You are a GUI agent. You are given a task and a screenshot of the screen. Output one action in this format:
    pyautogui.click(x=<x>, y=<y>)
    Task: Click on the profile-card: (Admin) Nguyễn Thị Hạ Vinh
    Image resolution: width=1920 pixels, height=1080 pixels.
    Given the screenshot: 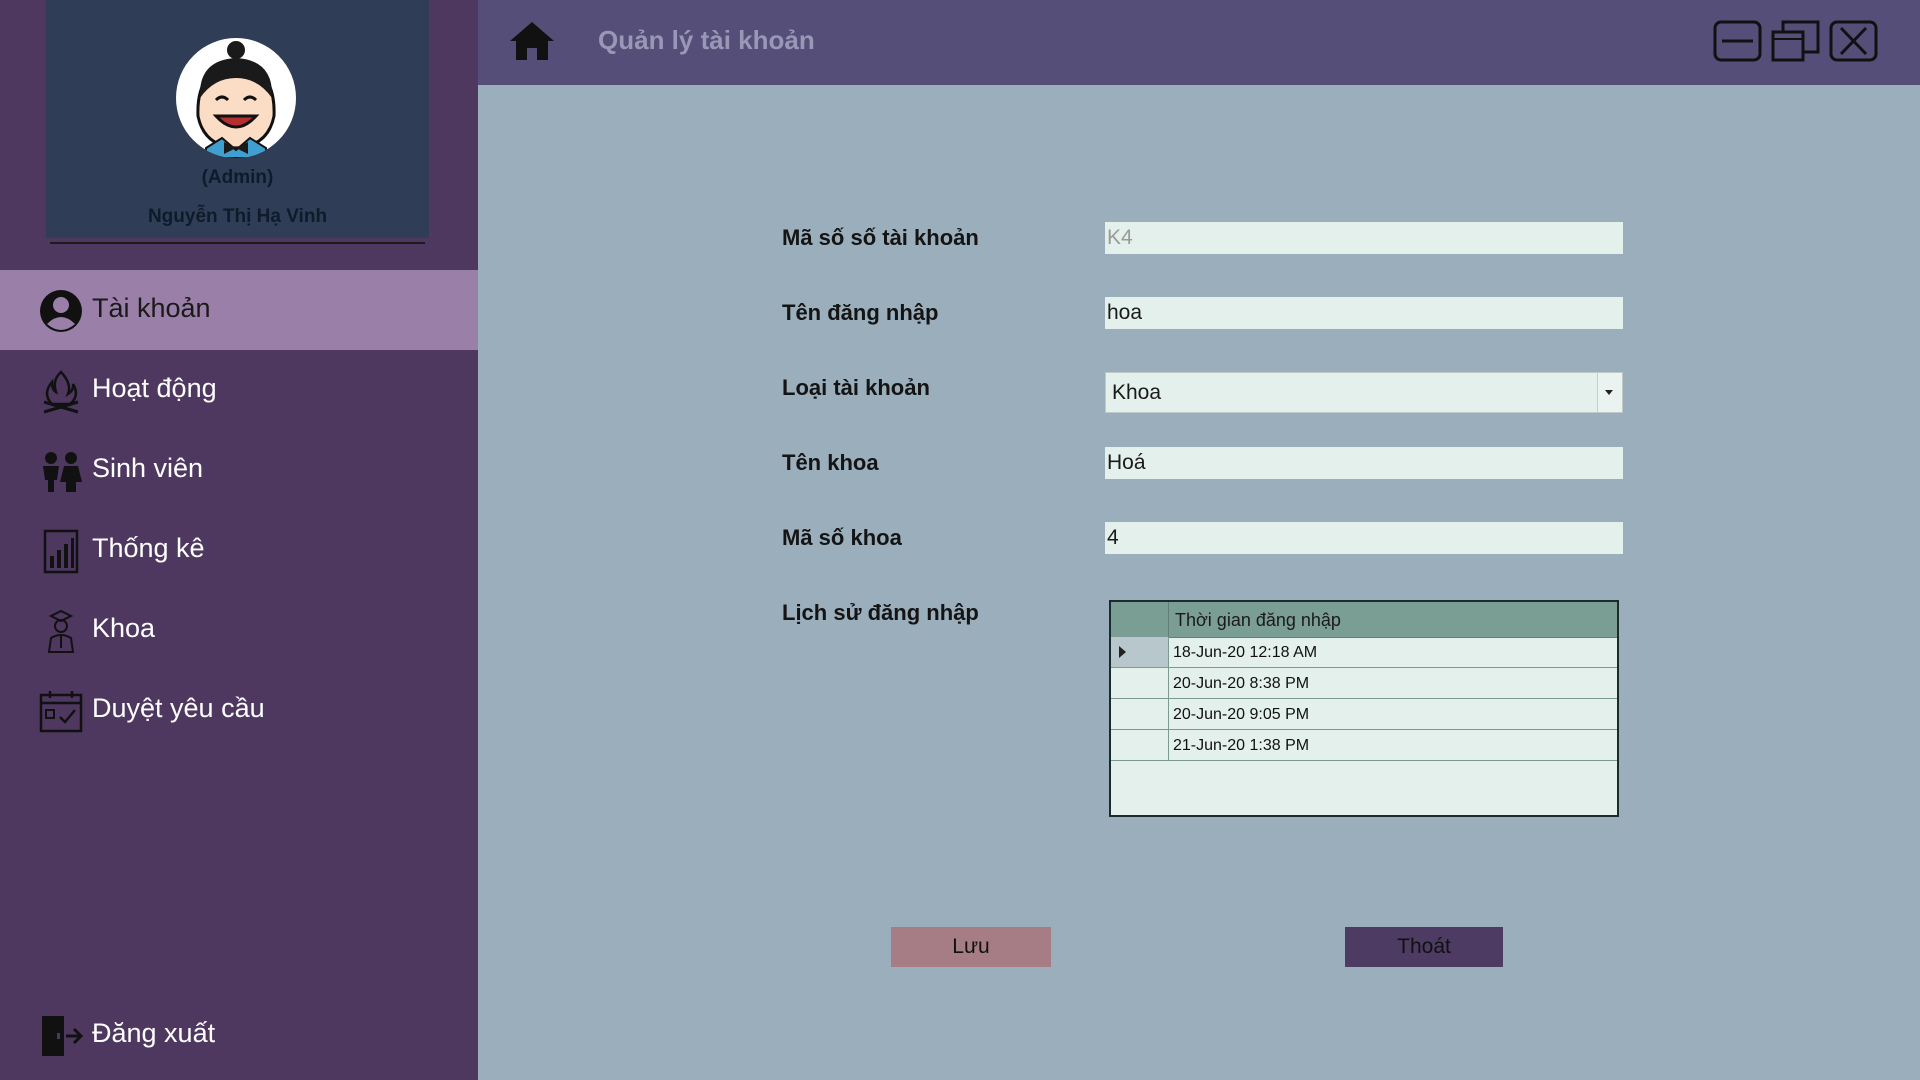 What is the action you would take?
    pyautogui.click(x=237, y=119)
    